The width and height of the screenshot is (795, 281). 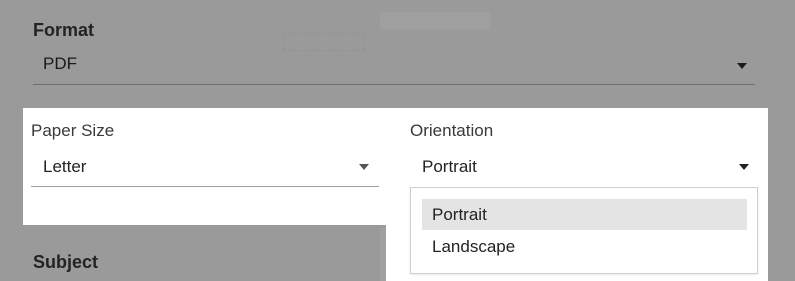 I want to click on orientation-option-portrait: Portrait, so click(x=584, y=214).